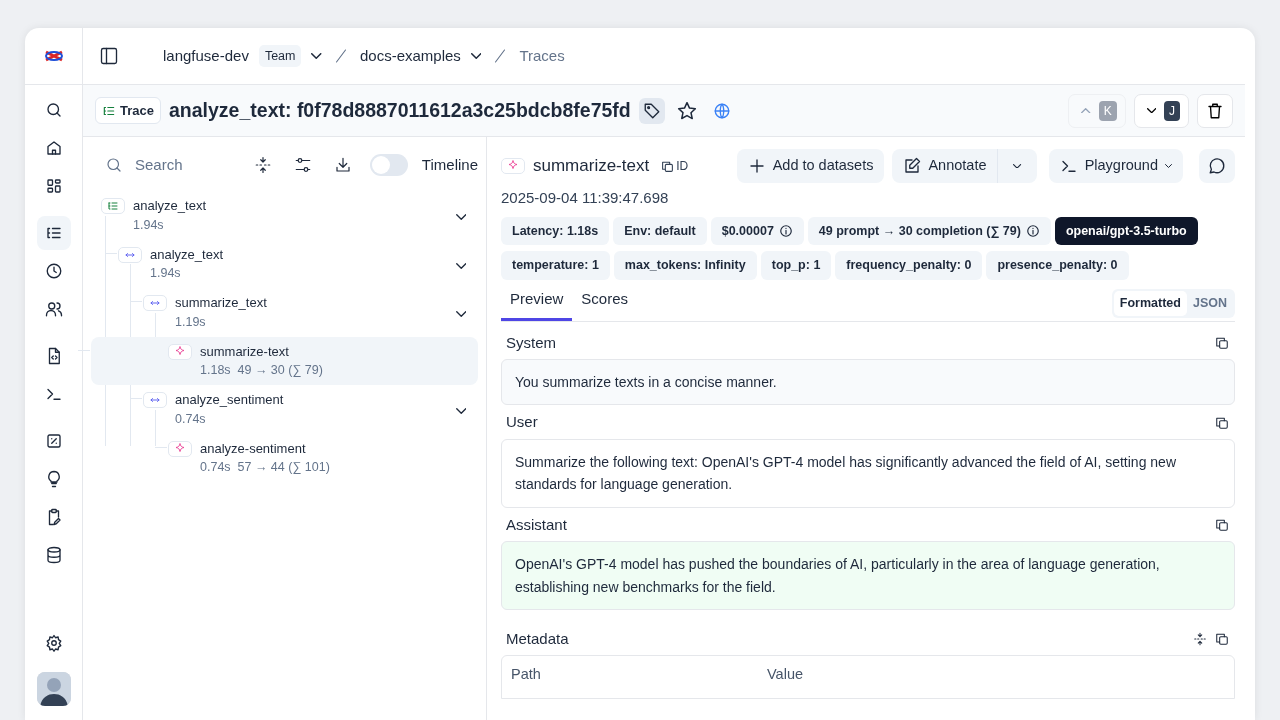  I want to click on copy-id-button: ID, so click(675, 166).